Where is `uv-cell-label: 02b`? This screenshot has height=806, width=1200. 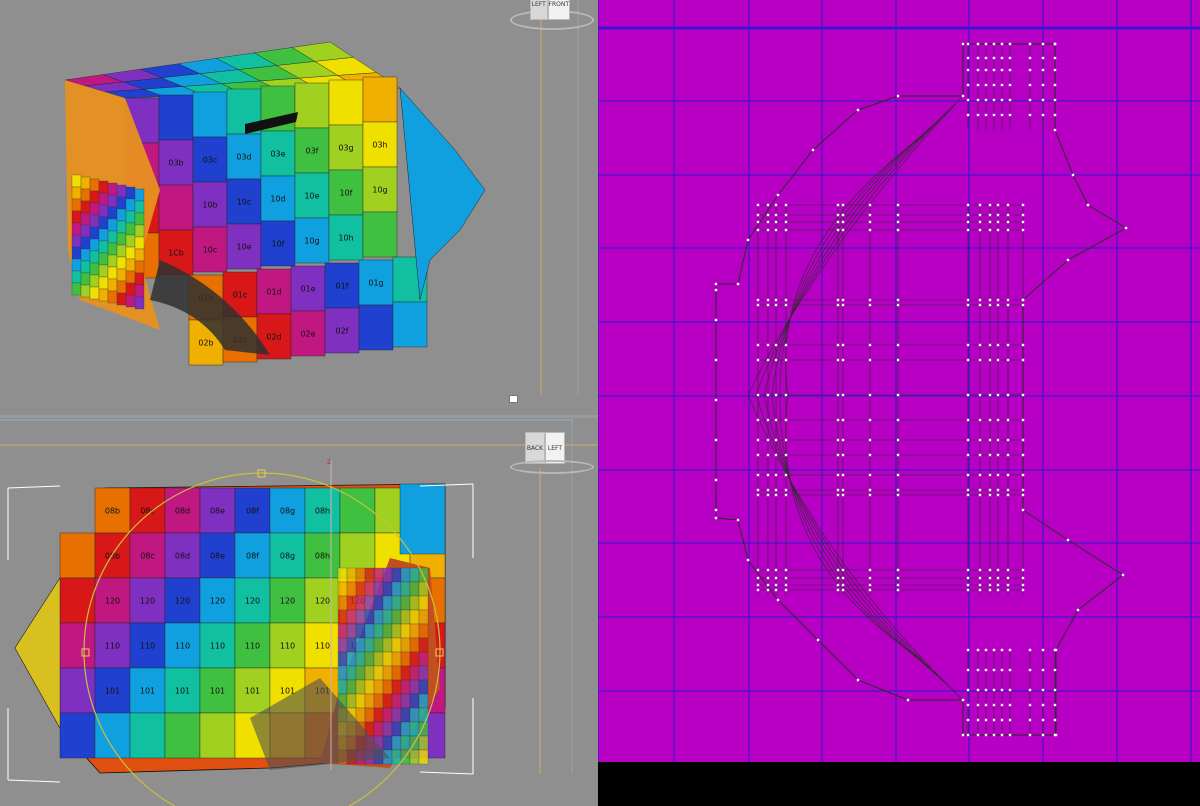
uv-cell-label: 02b is located at coordinates (205, 343).